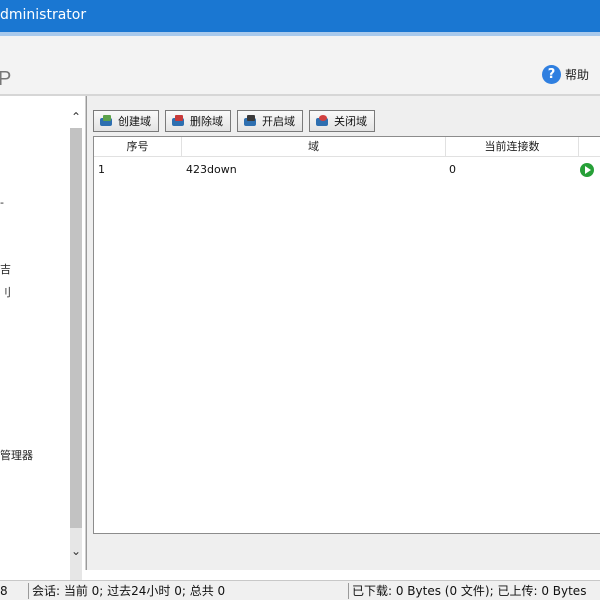 The height and width of the screenshot is (600, 600). Describe the element at coordinates (278, 121) in the screenshot. I see `start-domain-label: 开启域` at that location.